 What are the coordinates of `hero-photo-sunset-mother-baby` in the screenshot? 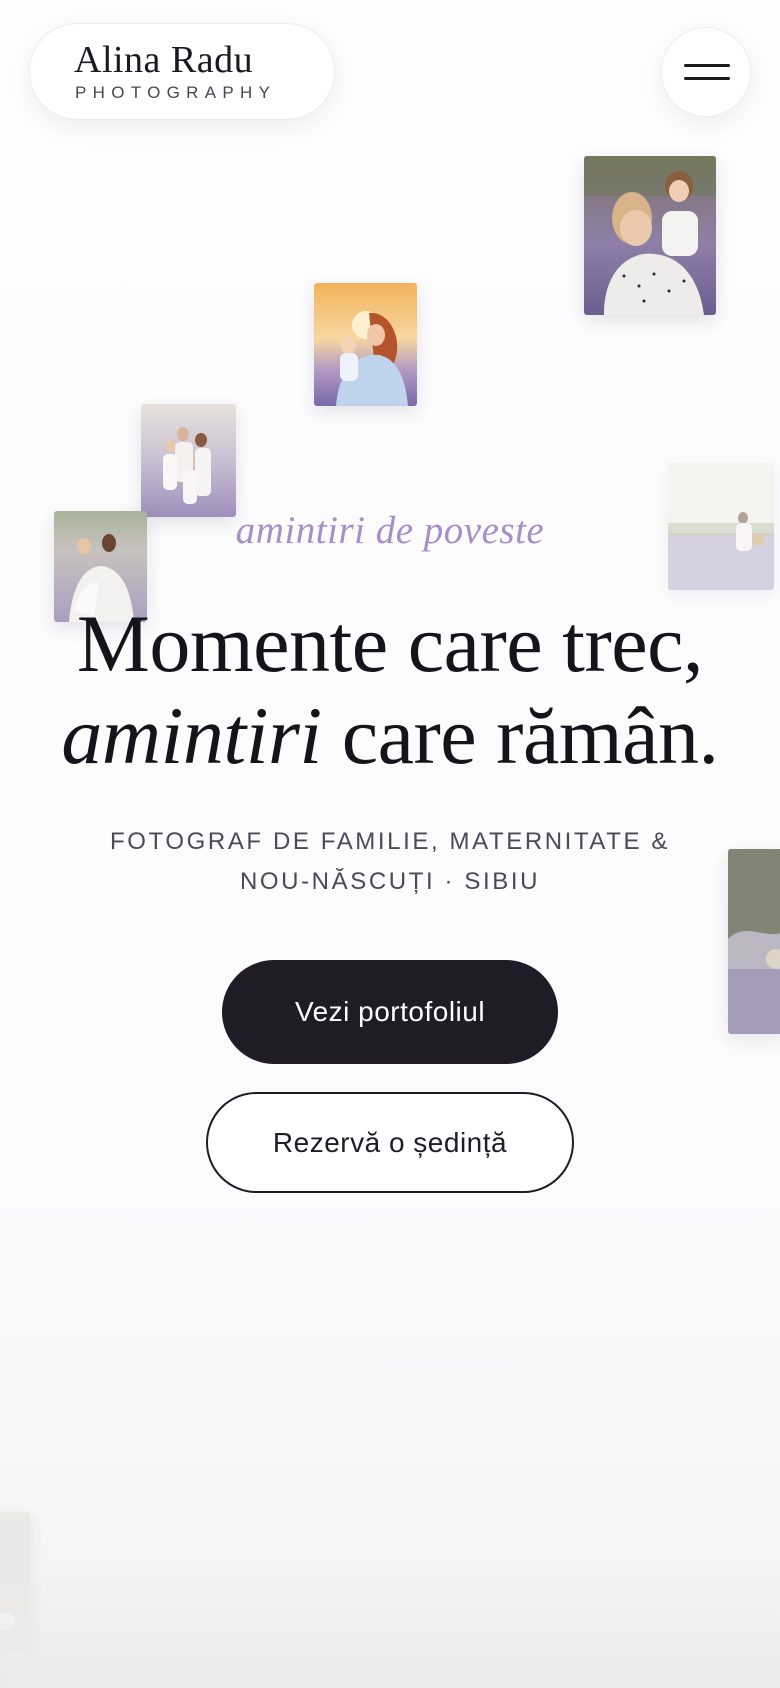 It's located at (365, 344).